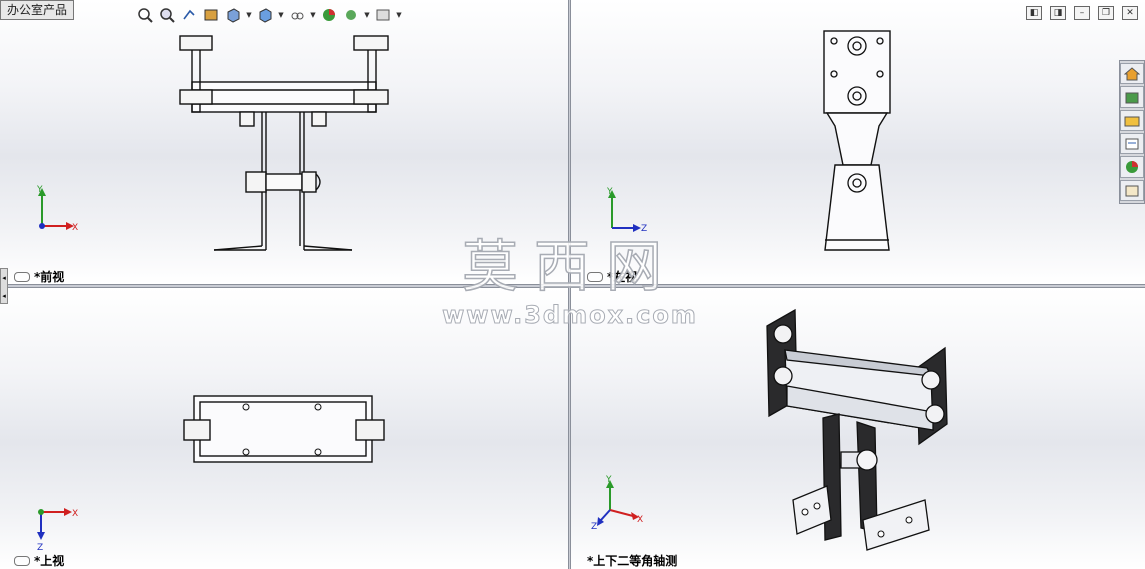 The height and width of the screenshot is (569, 1145). What do you see at coordinates (233, 15) in the screenshot?
I see `view-orientation-icon` at bounding box center [233, 15].